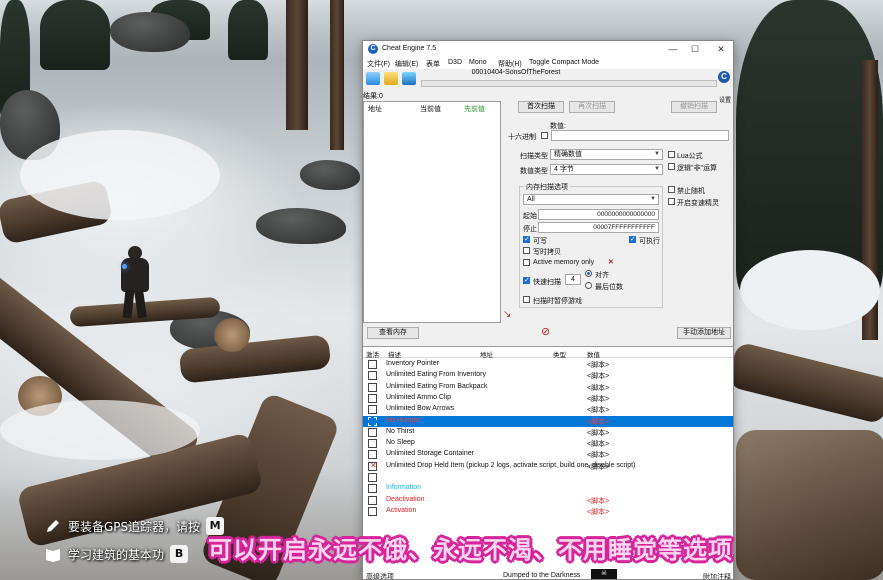 This screenshot has height=580, width=883. Describe the element at coordinates (564, 62) in the screenshot. I see `menu-toggle-compact: Toggle Compact Mode` at that location.